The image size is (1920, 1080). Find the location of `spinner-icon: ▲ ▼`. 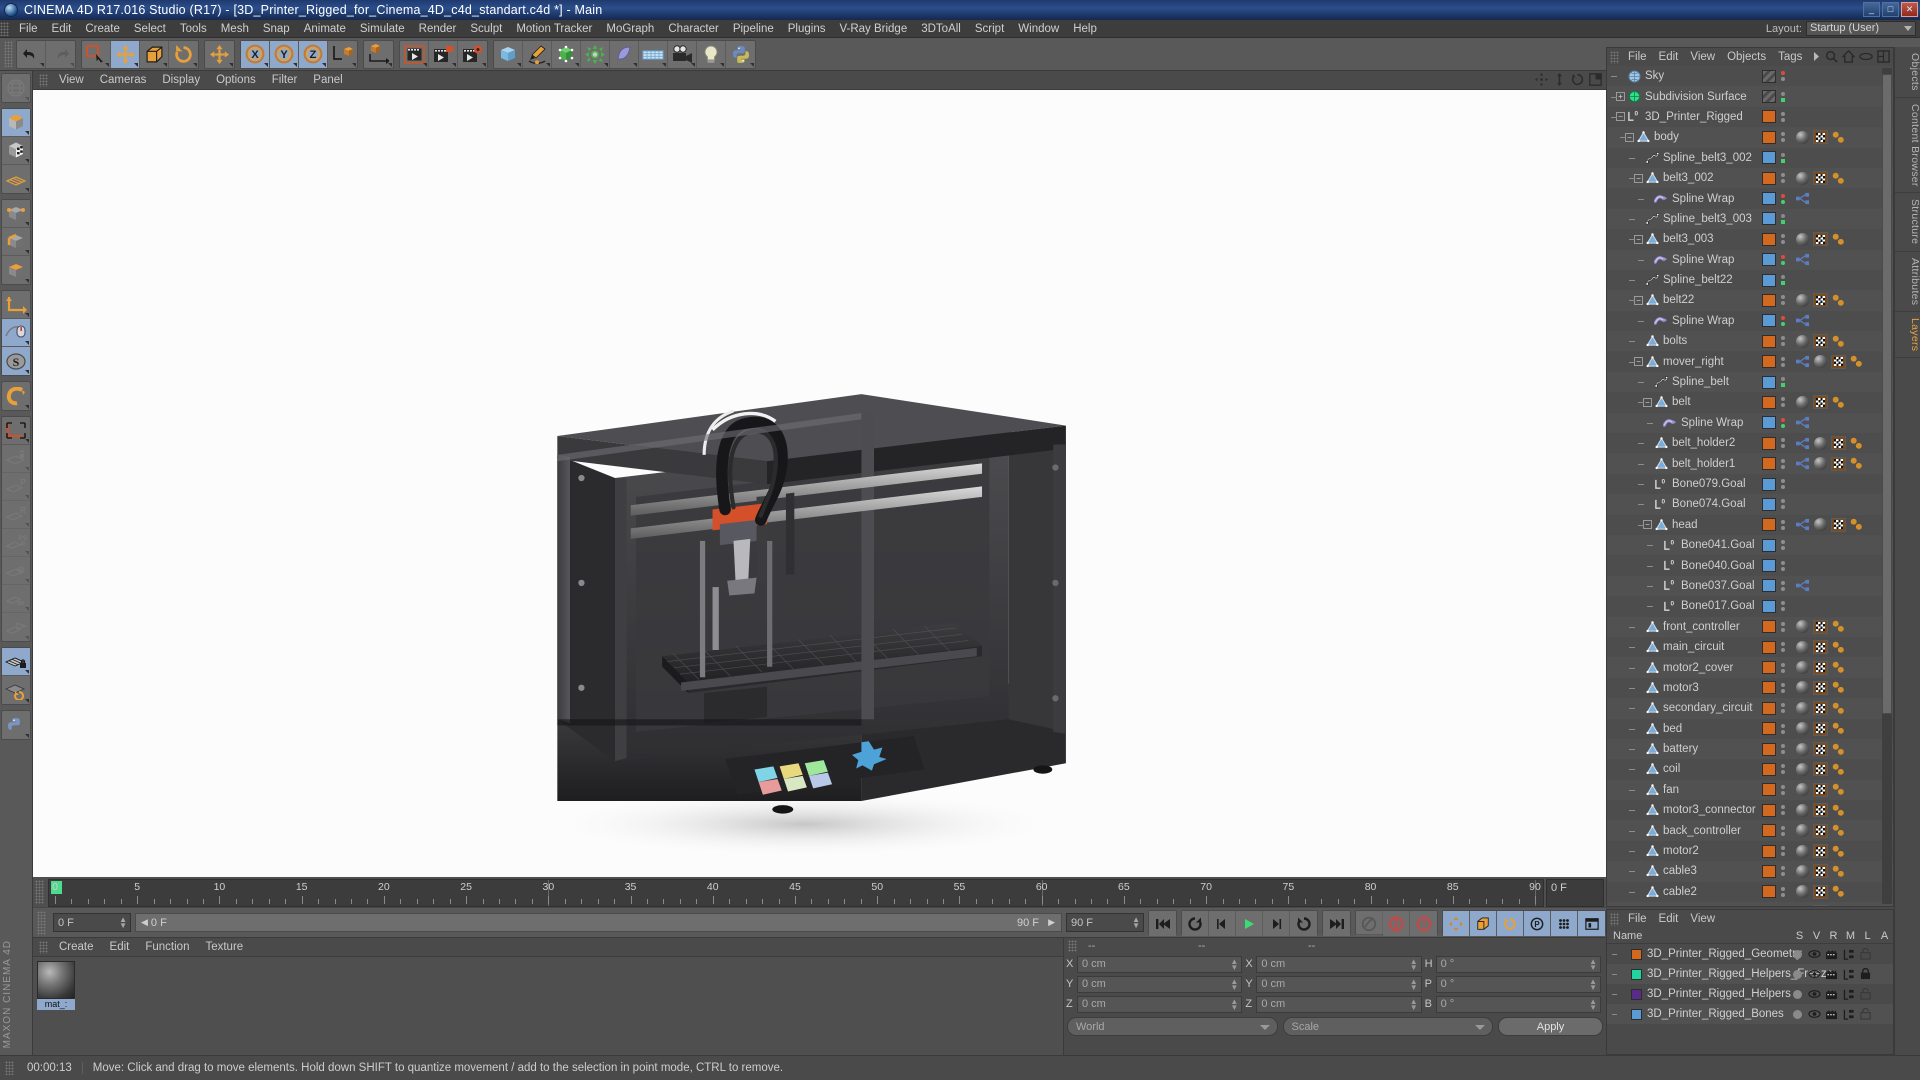

spinner-icon: ▲ ▼ is located at coordinates (1593, 1004).